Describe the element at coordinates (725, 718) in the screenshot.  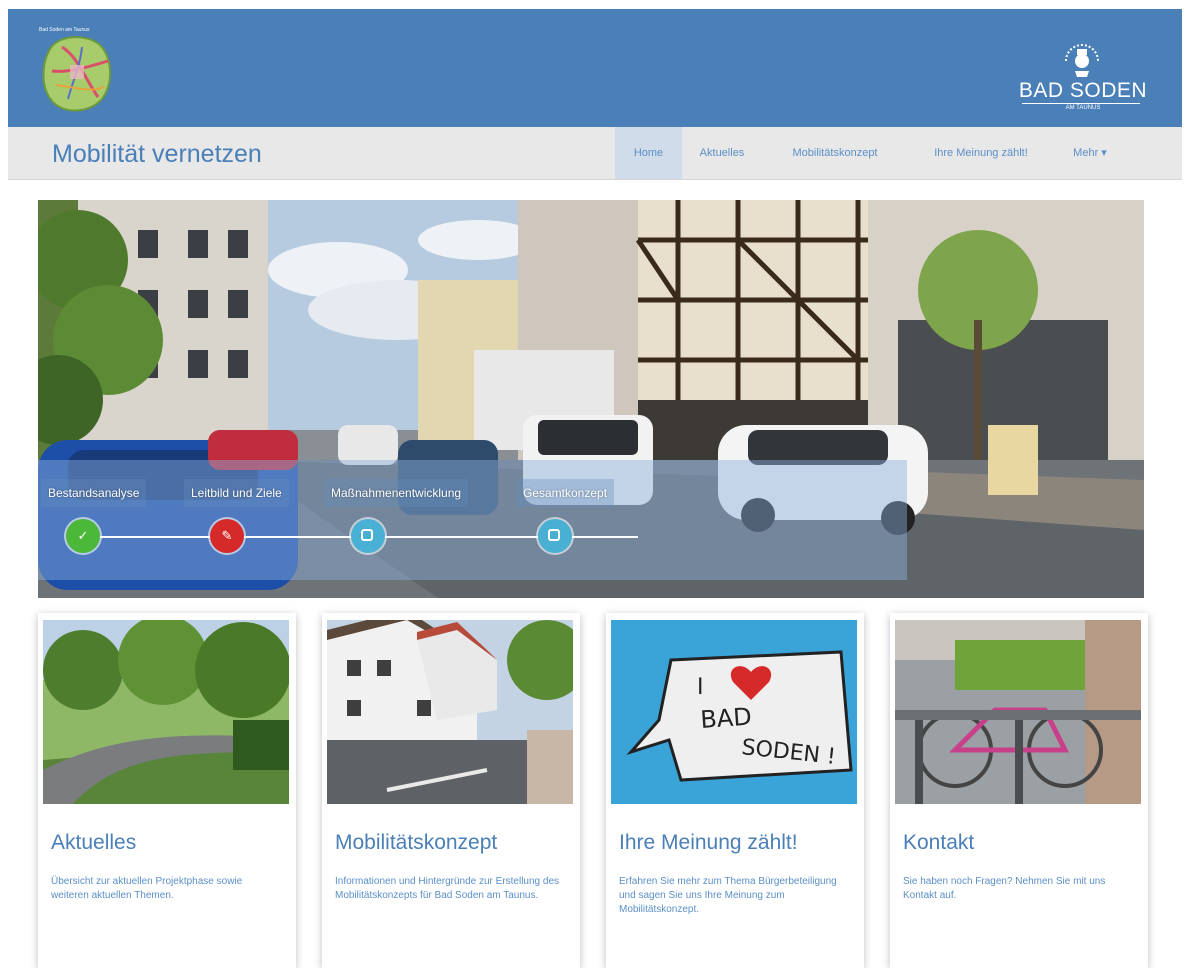
I see `graffiti-line2: BAD` at that location.